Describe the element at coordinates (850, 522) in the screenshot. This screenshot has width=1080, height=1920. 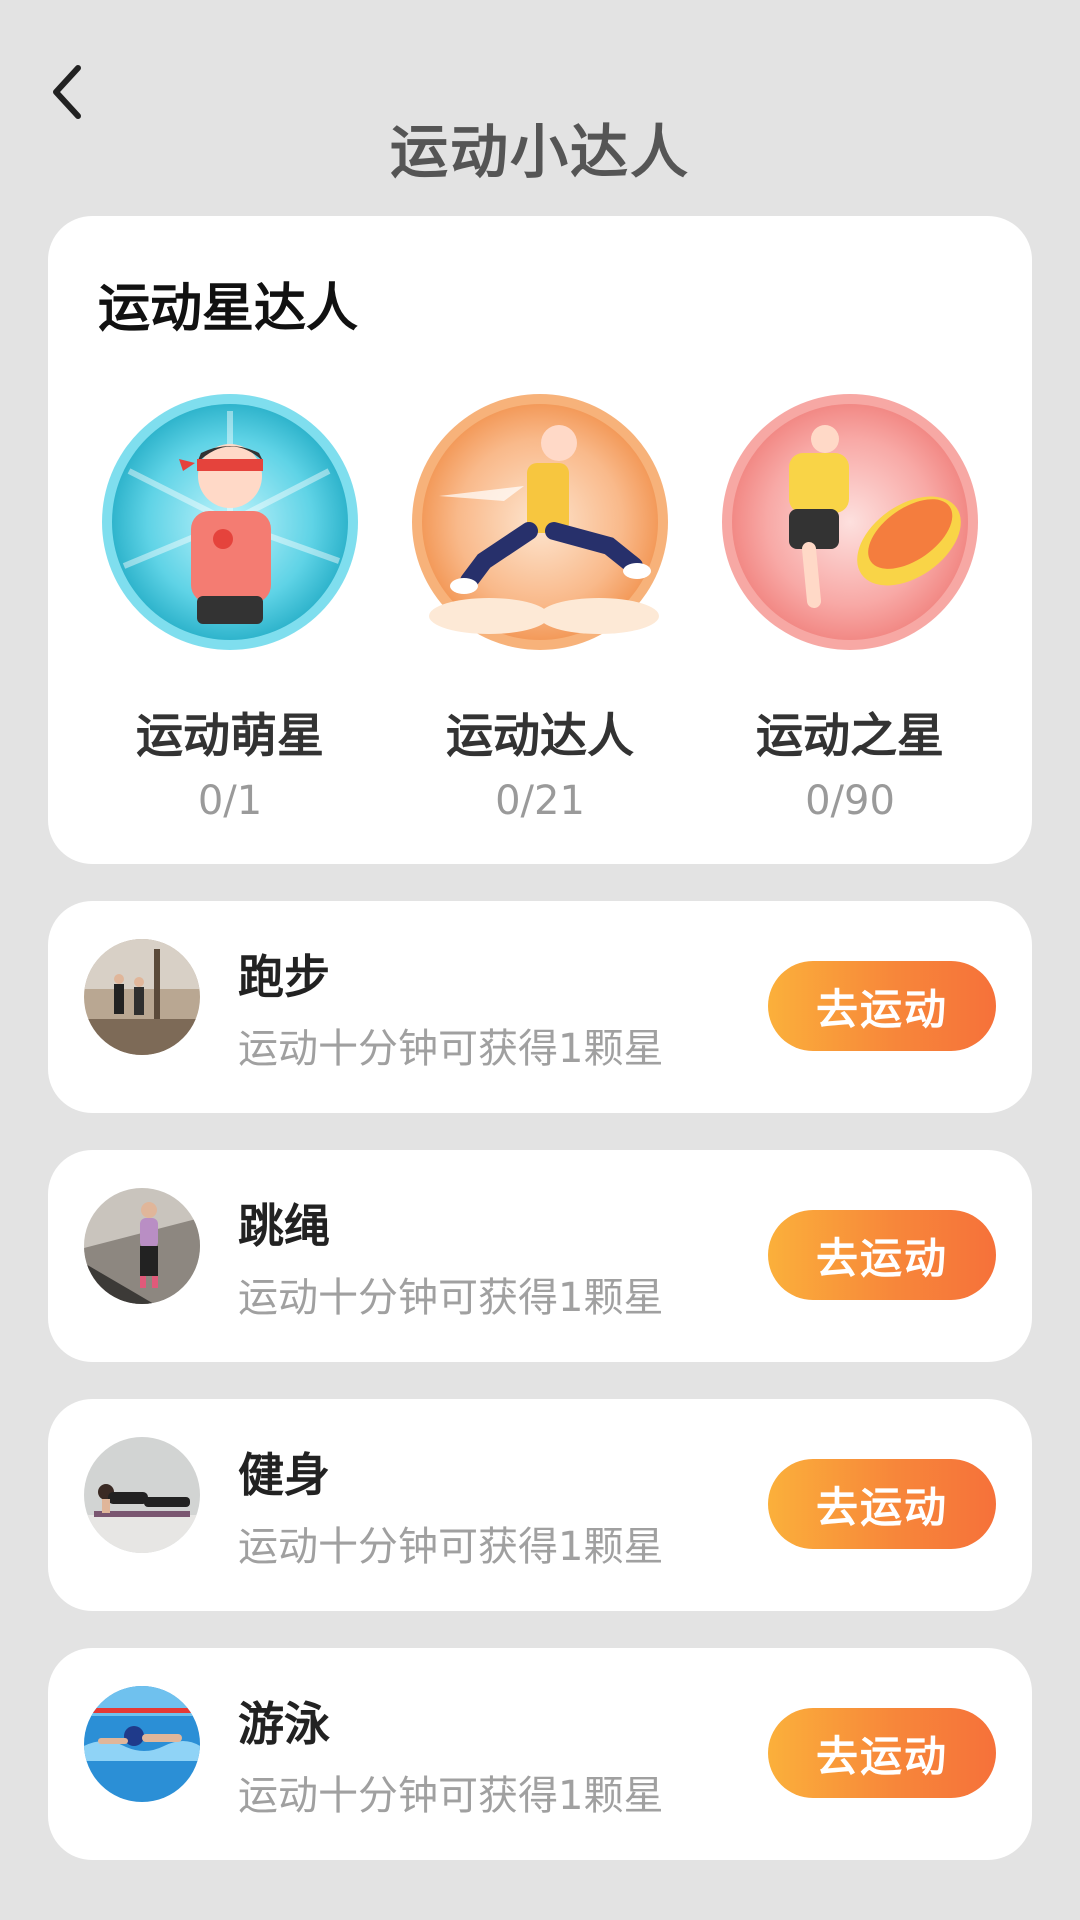
I see `medal-sports-star-icon` at that location.